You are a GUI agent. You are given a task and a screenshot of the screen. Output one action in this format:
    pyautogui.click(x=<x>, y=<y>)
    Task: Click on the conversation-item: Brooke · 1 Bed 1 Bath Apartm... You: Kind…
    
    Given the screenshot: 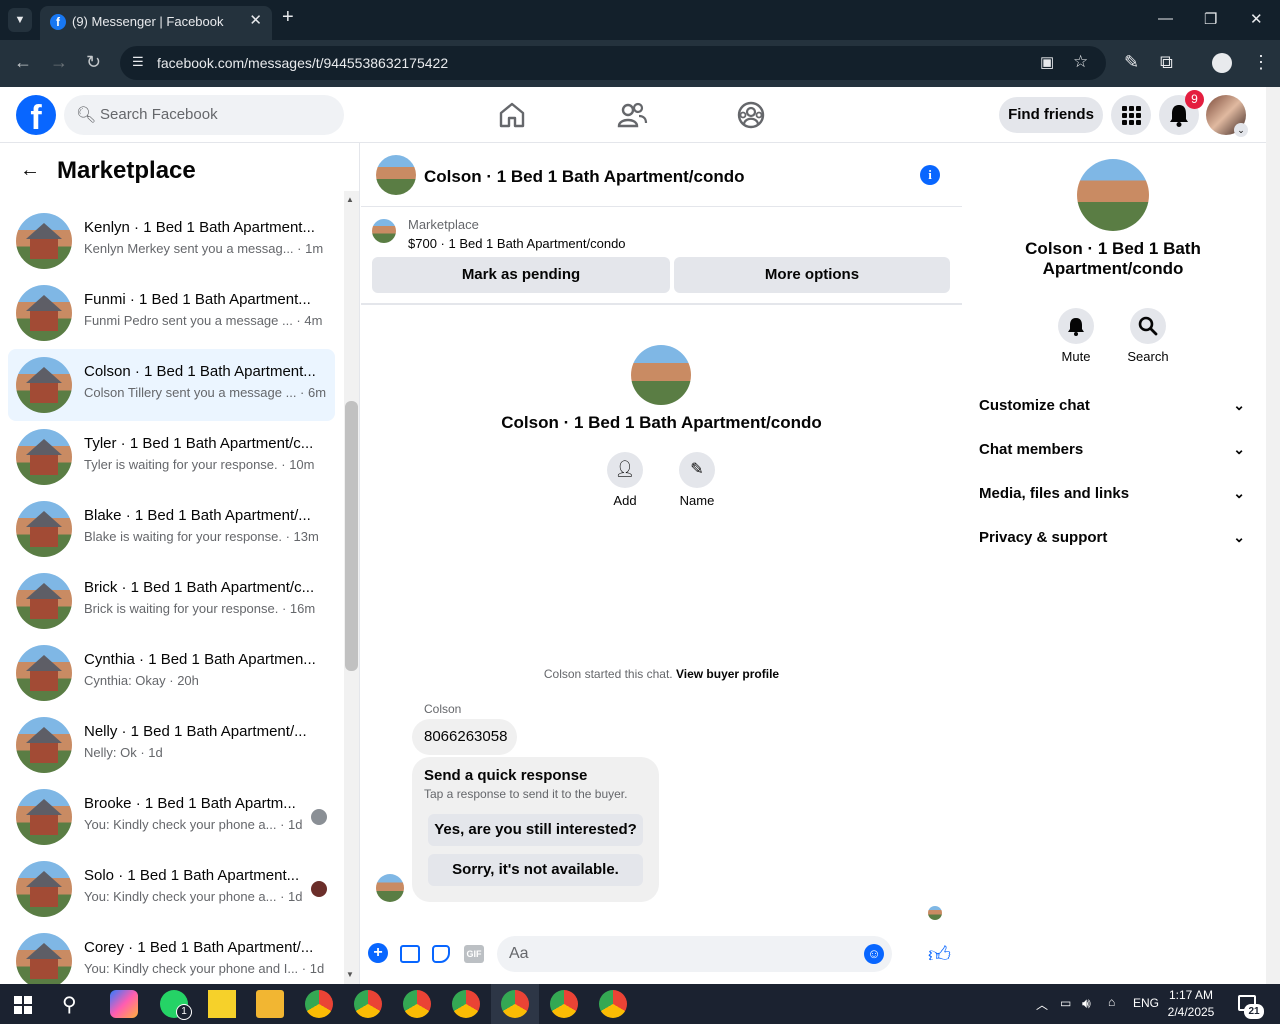 What is the action you would take?
    pyautogui.click(x=171, y=817)
    